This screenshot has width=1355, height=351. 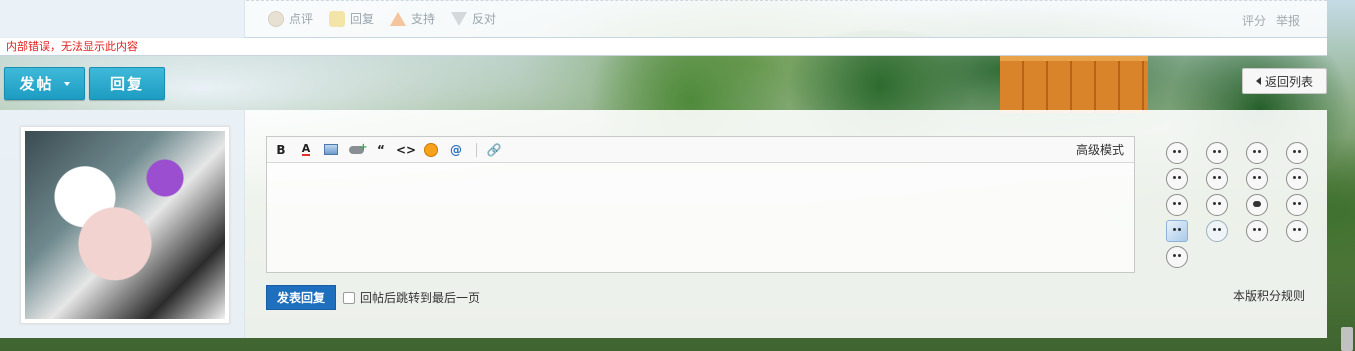 I want to click on editor-toolbar: B A “ <> @ 🔗 高级模式, so click(x=700, y=150).